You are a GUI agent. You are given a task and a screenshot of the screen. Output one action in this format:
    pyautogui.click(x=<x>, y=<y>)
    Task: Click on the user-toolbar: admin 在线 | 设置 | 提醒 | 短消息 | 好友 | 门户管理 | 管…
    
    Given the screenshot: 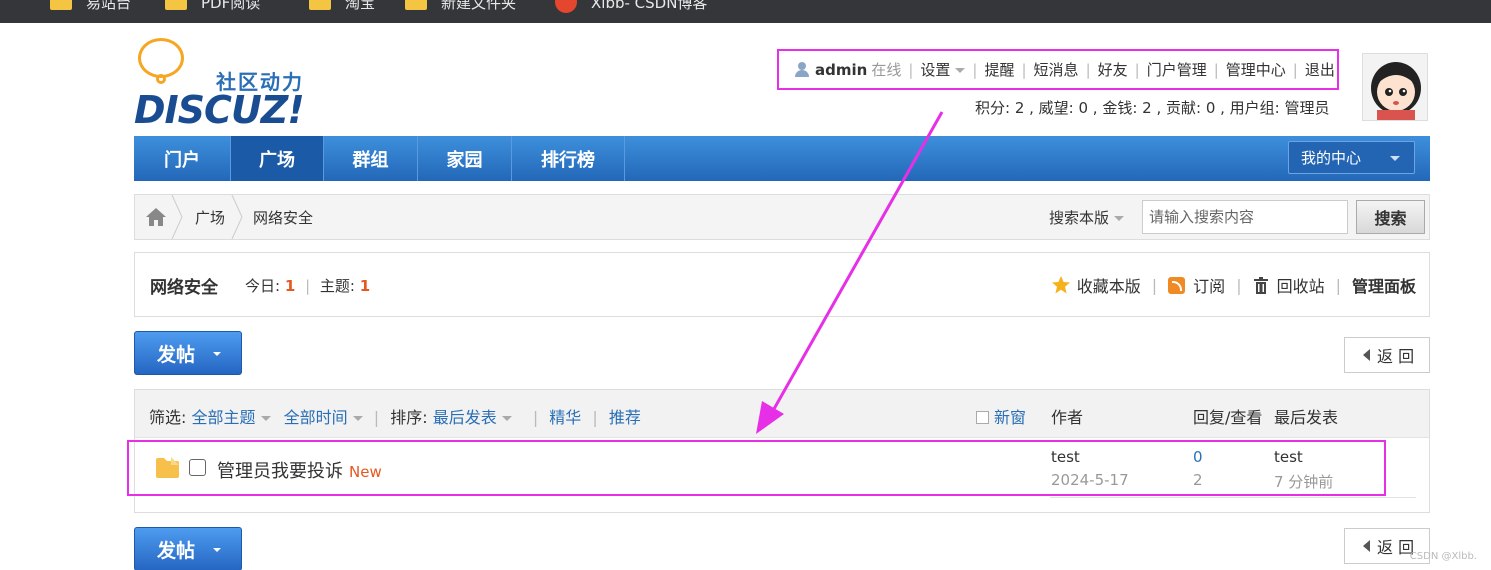 What is the action you would take?
    pyautogui.click(x=1058, y=69)
    